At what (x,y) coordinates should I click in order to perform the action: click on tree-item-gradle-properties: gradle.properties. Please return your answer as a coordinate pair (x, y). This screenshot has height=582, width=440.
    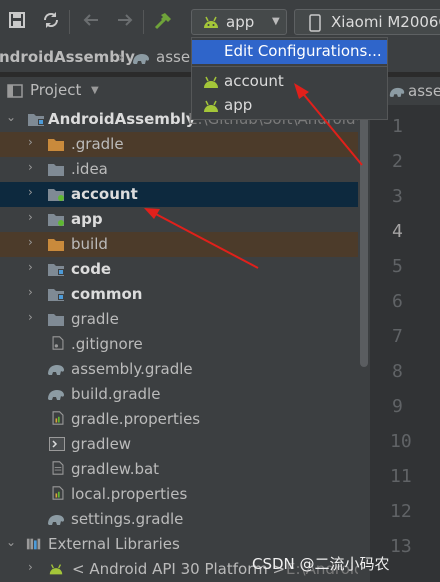
    Looking at the image, I should click on (179, 419).